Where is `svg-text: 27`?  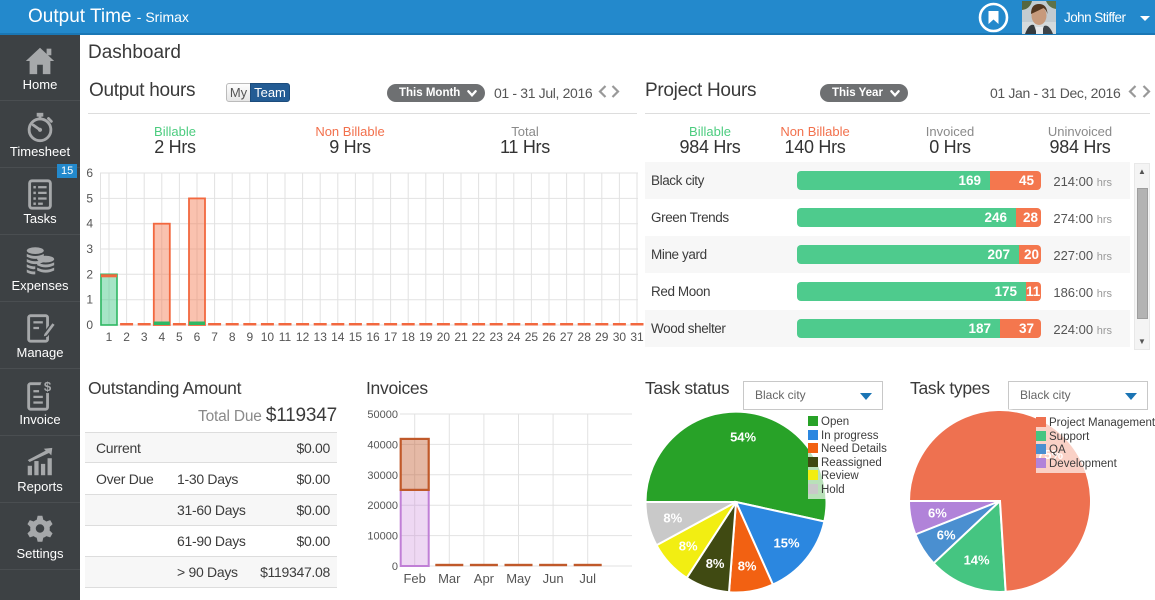 svg-text: 27 is located at coordinates (567, 337).